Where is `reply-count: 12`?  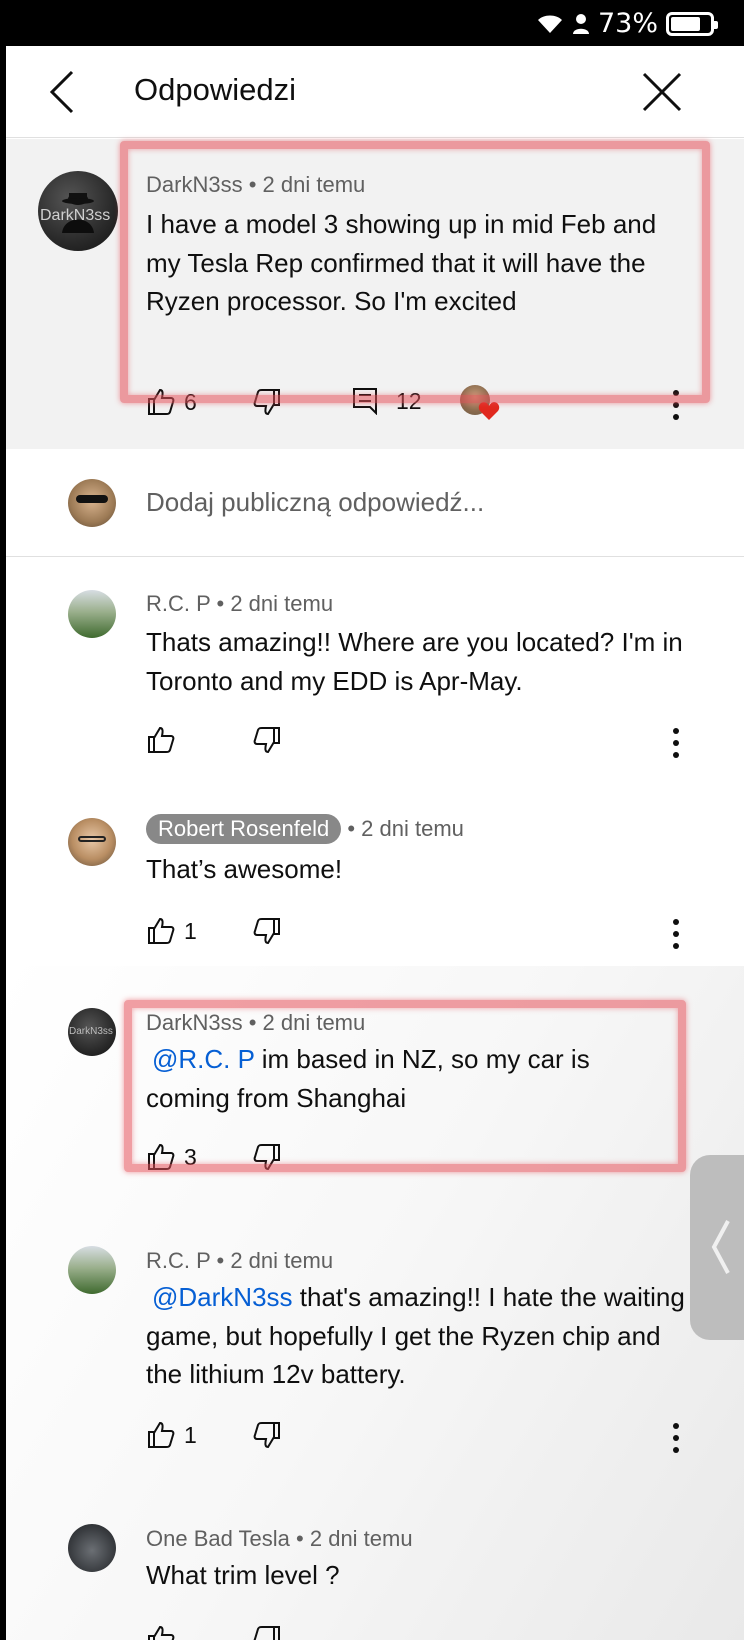
reply-count: 12 is located at coordinates (409, 400).